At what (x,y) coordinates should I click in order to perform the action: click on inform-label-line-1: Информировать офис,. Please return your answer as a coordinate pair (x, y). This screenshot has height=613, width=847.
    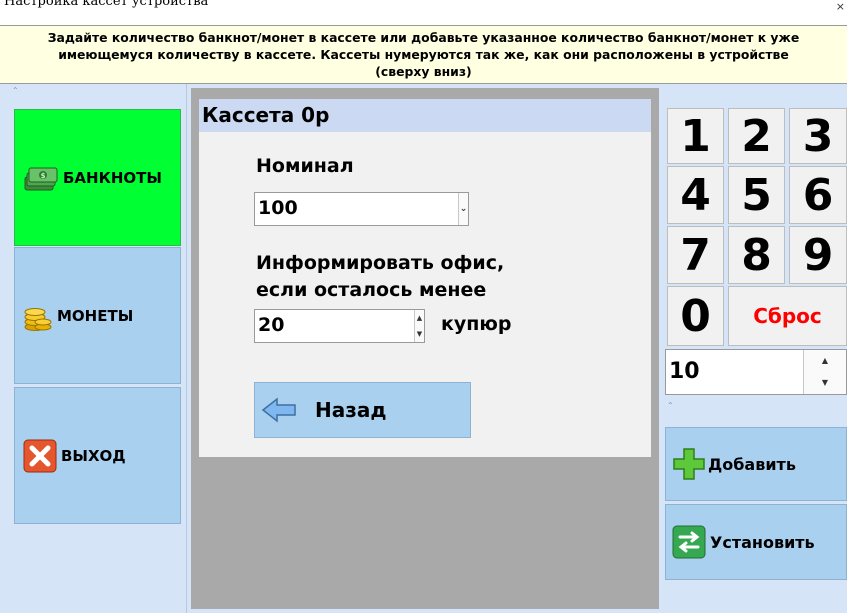
    Looking at the image, I should click on (380, 263).